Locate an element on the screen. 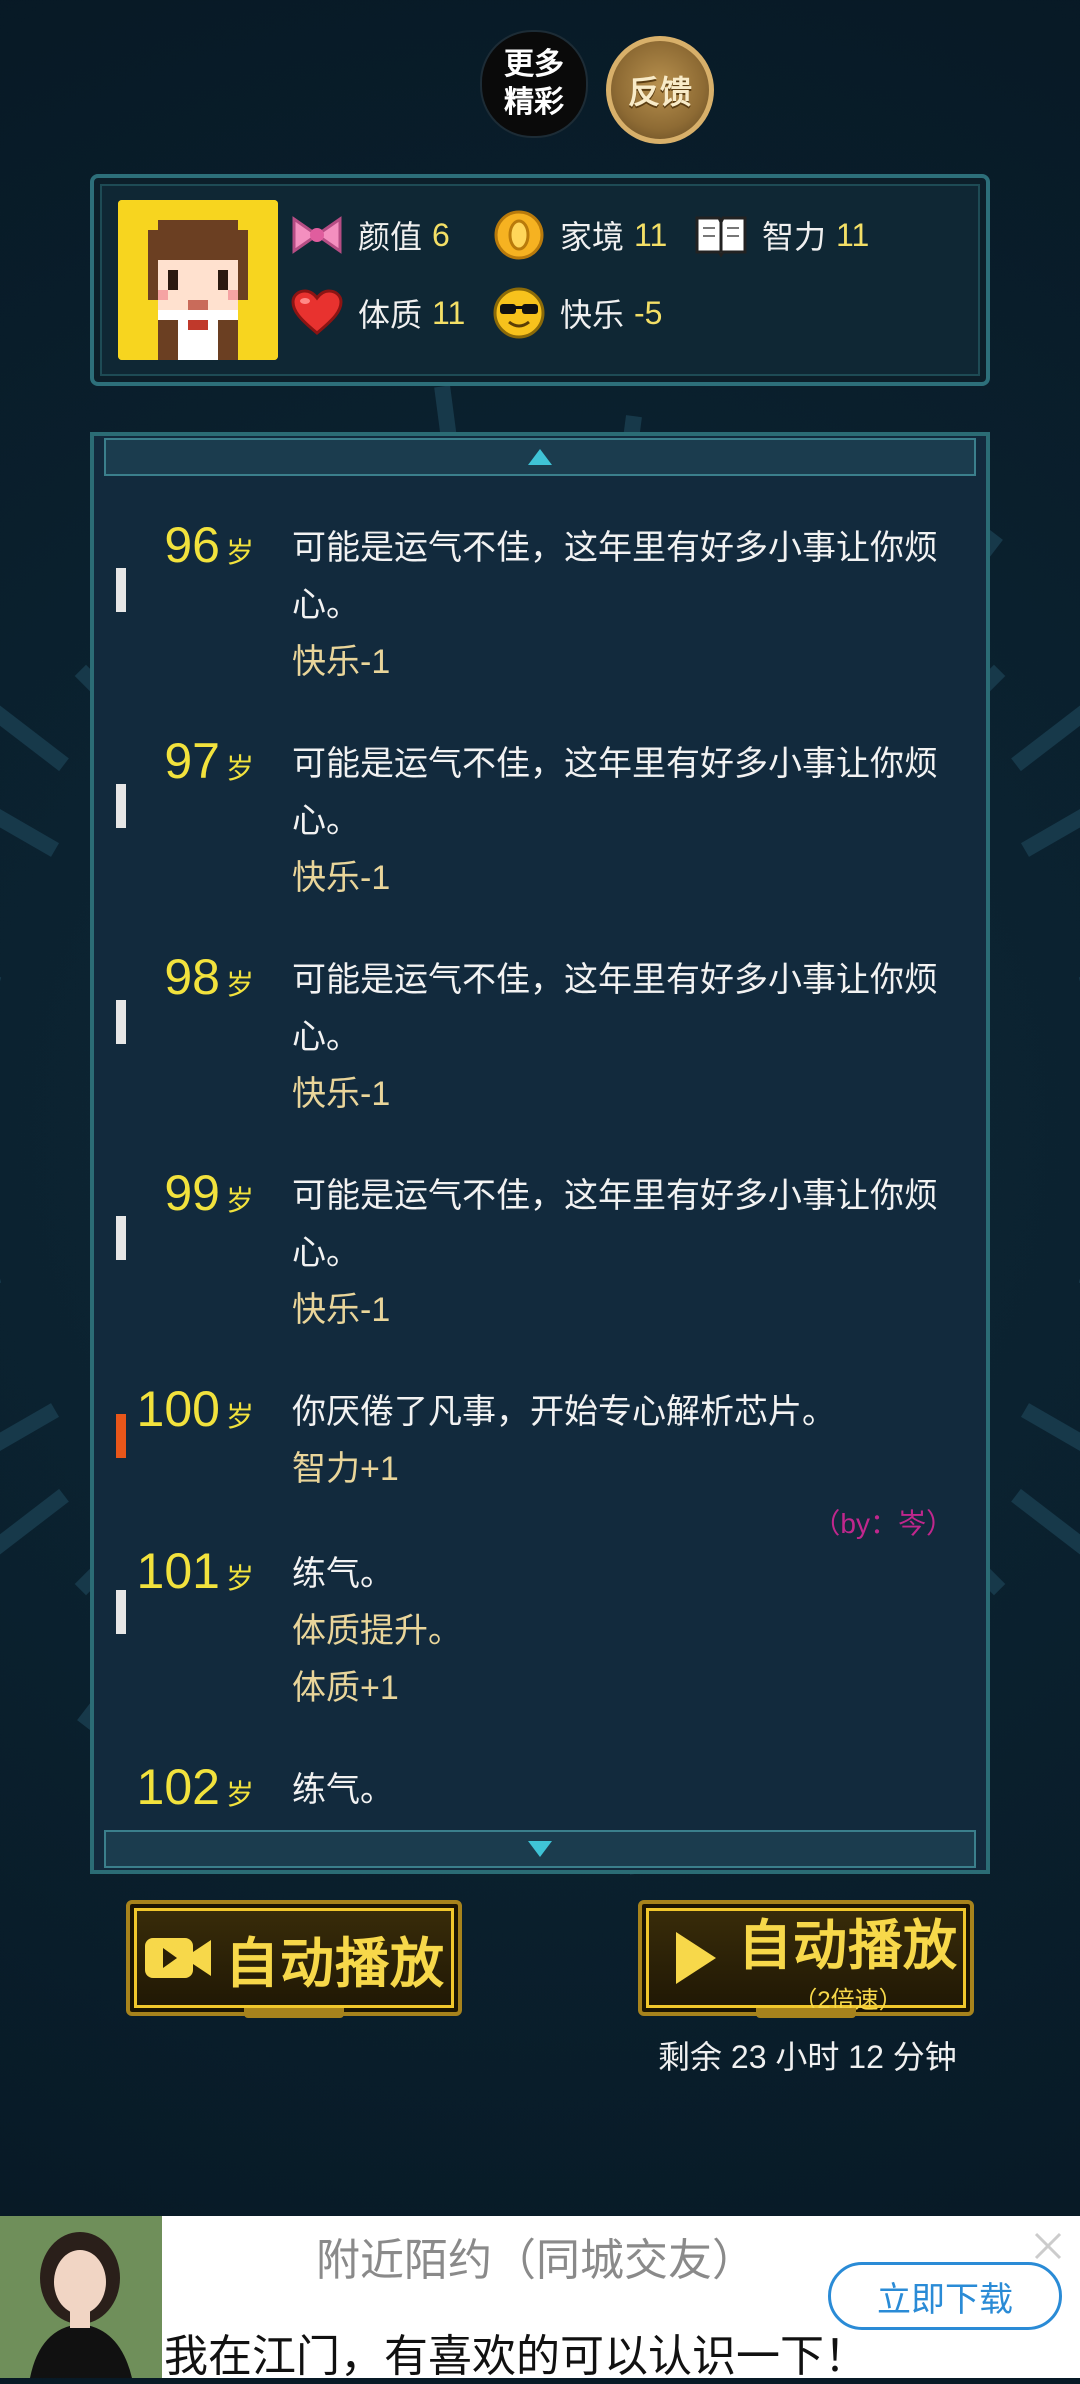 Image resolution: width=1080 pixels, height=2384 pixels. stat-family: 家境 11 is located at coordinates (579, 235).